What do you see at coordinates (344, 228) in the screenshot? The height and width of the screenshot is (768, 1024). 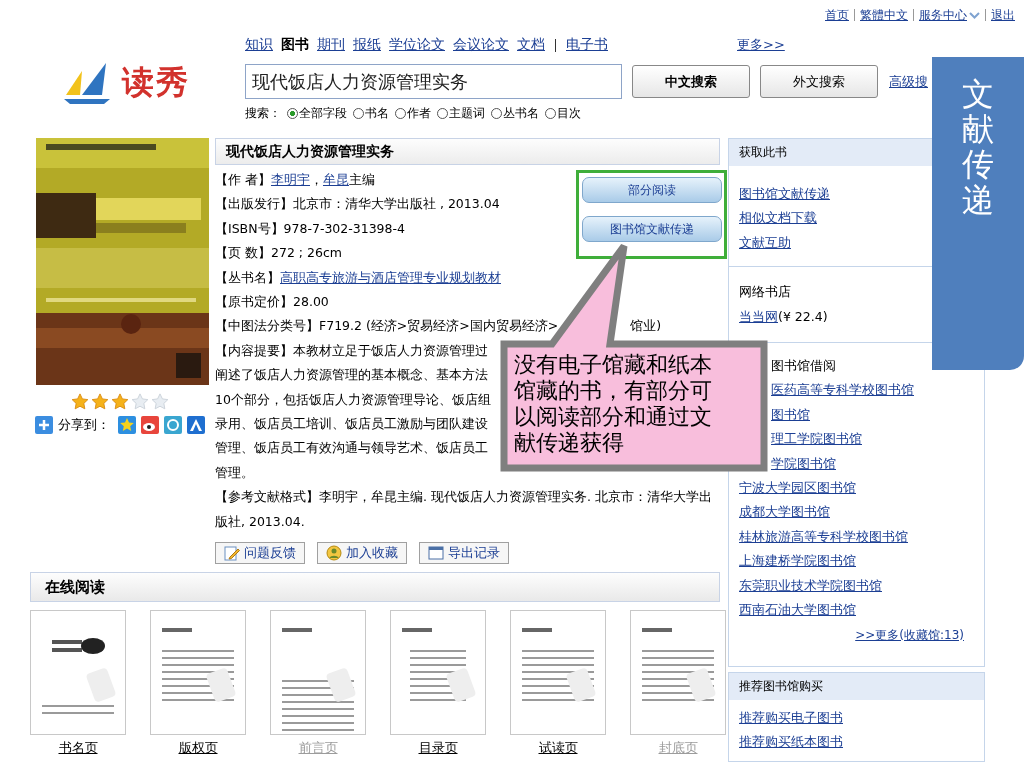 I see `field-value: 978-7-302-31398-4` at bounding box center [344, 228].